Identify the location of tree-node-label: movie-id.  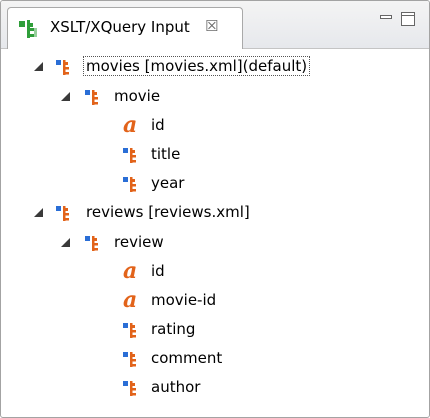
(184, 300).